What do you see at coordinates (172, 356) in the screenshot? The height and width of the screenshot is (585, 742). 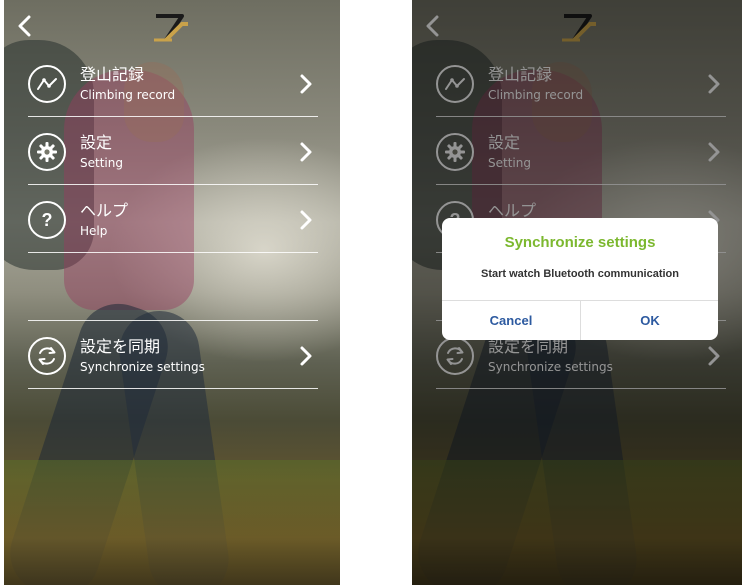 I see `menu-item-synchronize-settings: 設定を同期 Synchronize settings` at bounding box center [172, 356].